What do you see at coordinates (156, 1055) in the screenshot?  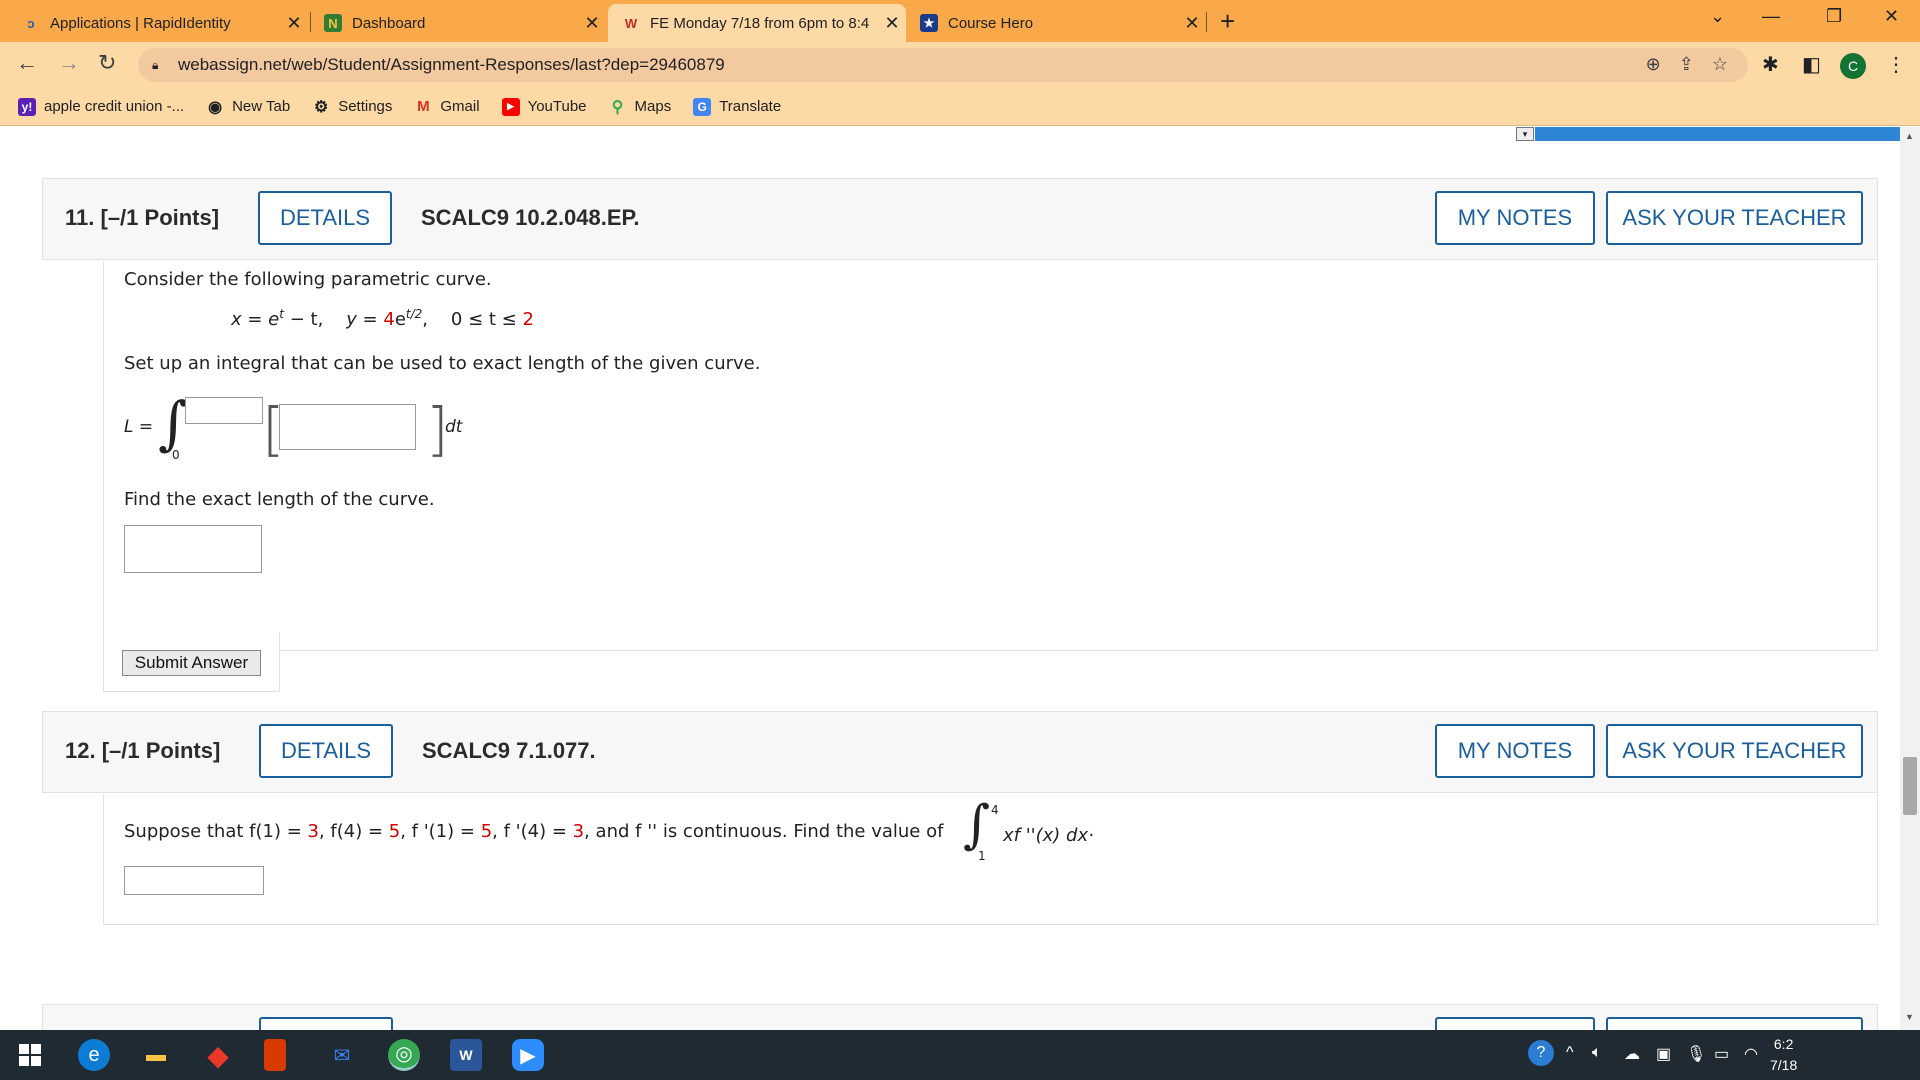 I see `file-explorer-icon: ▬` at bounding box center [156, 1055].